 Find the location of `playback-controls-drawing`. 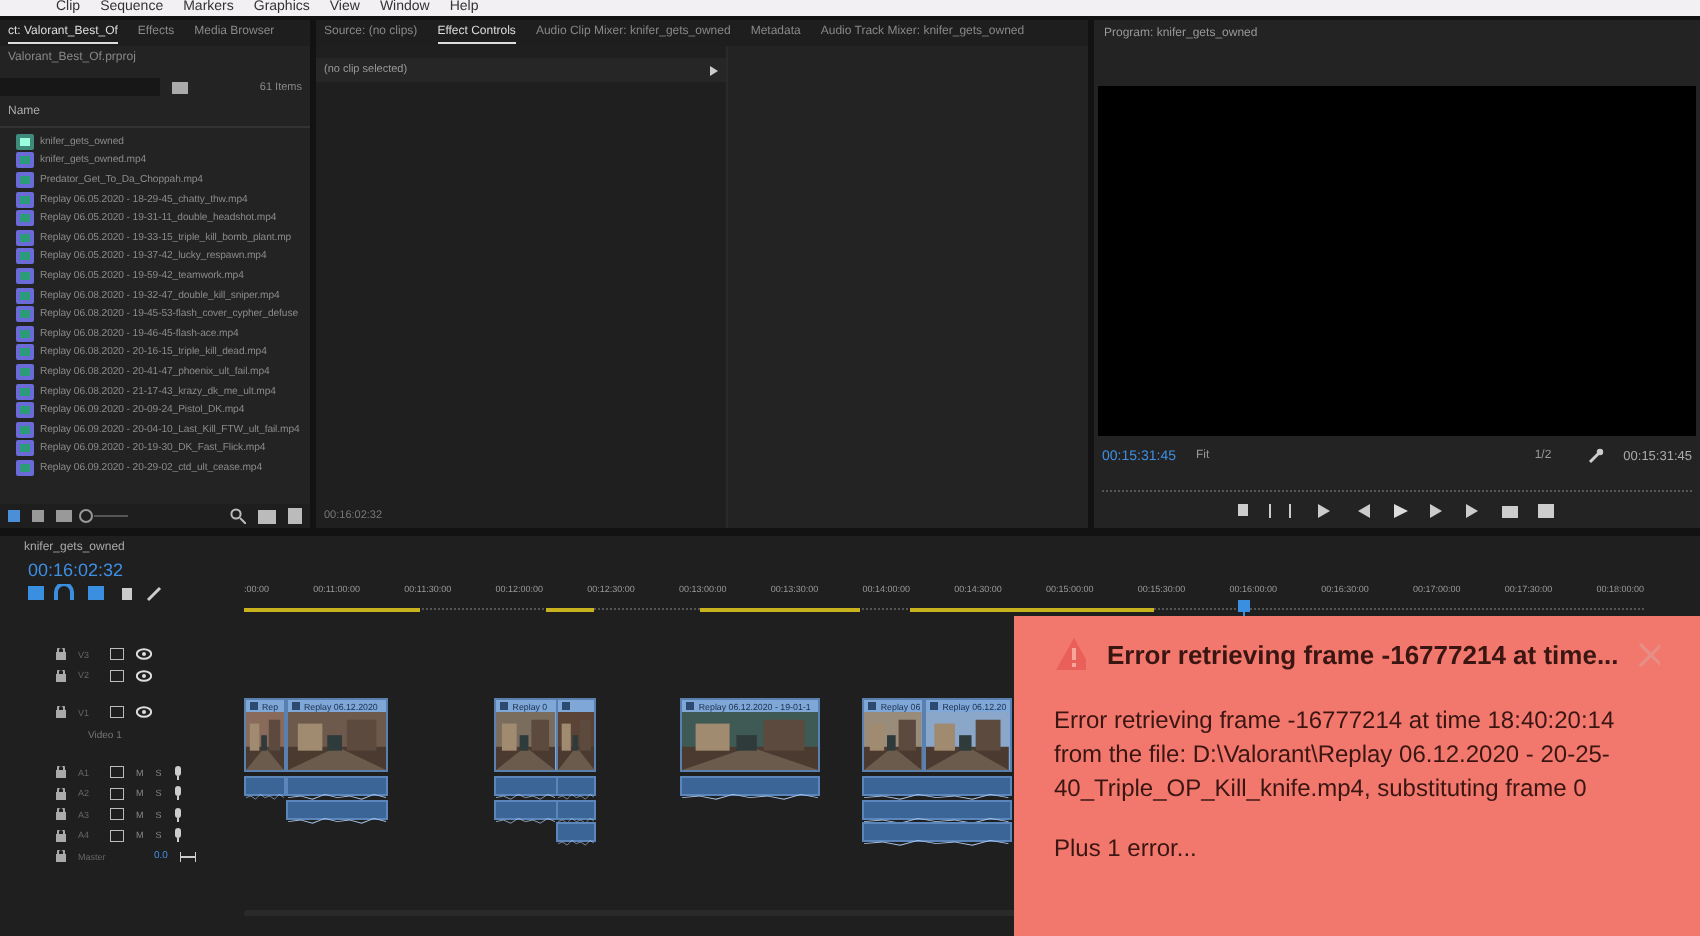

playback-controls-drawing is located at coordinates (1397, 511).